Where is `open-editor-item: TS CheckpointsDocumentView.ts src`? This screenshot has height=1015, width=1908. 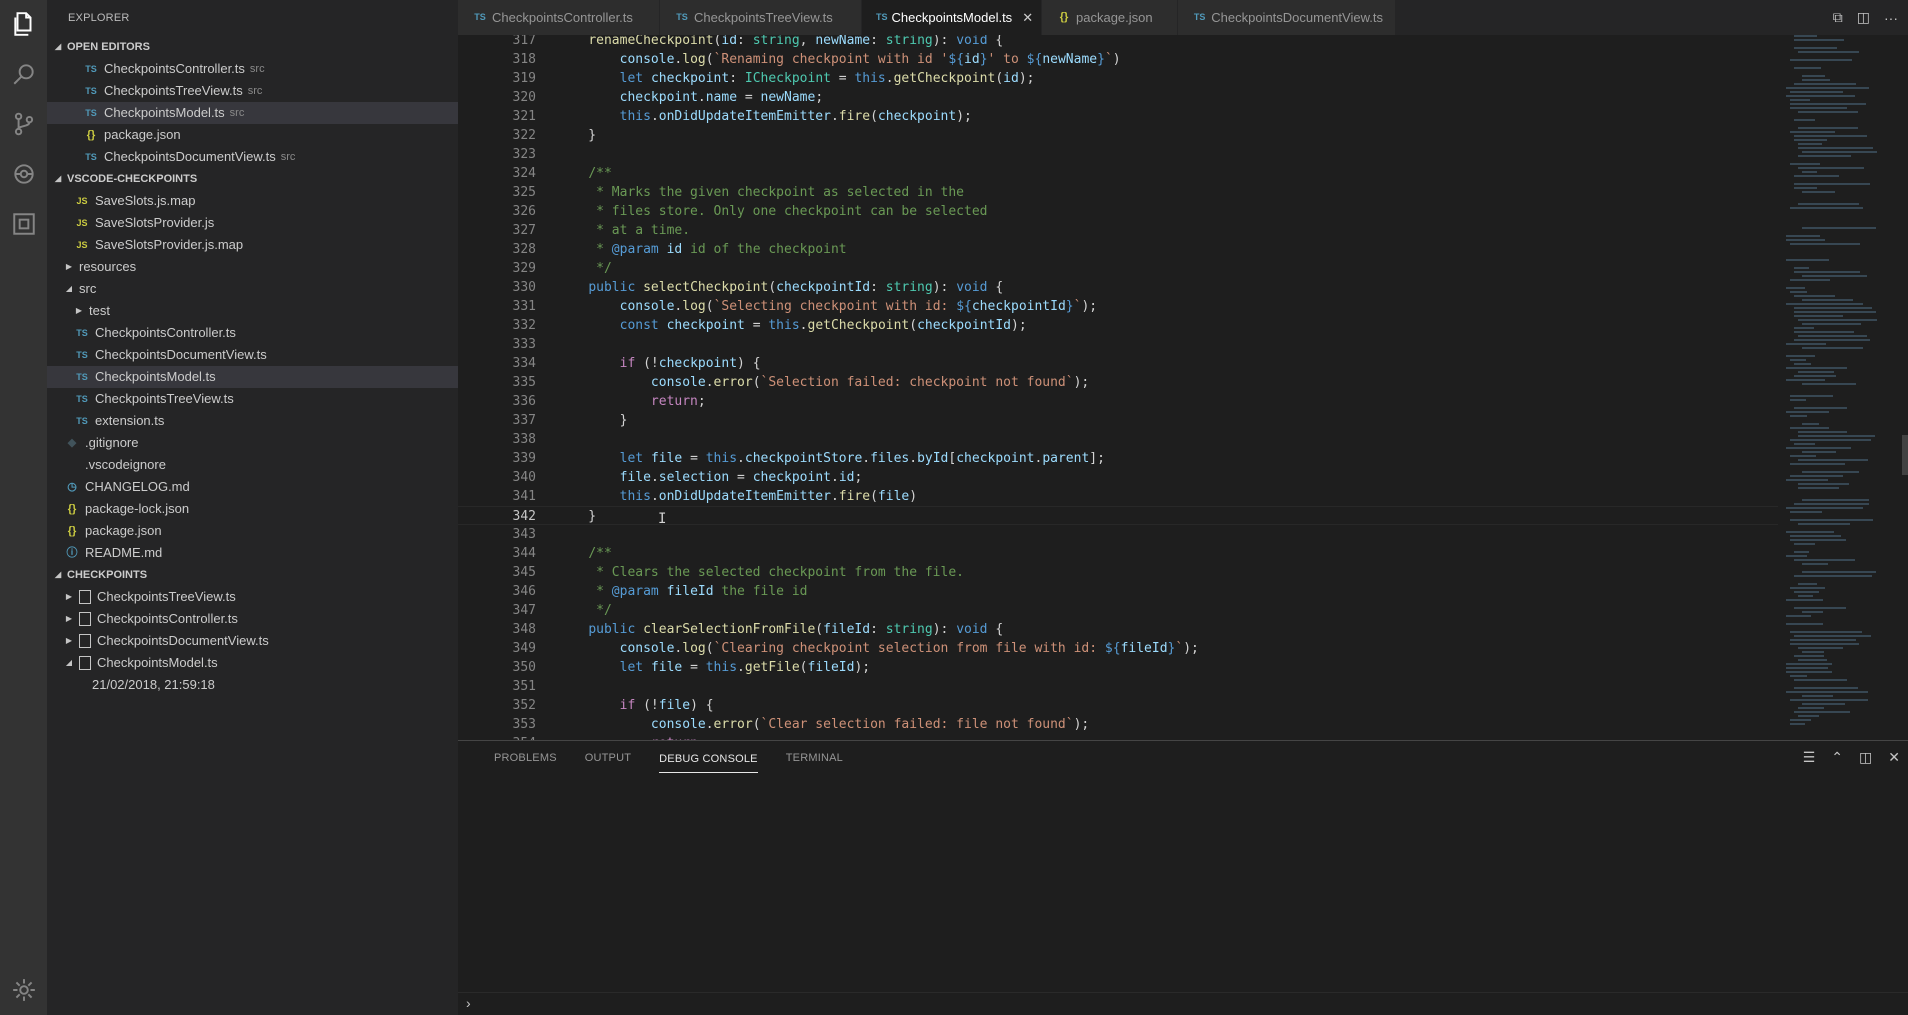 open-editor-item: TS CheckpointsDocumentView.ts src is located at coordinates (252, 157).